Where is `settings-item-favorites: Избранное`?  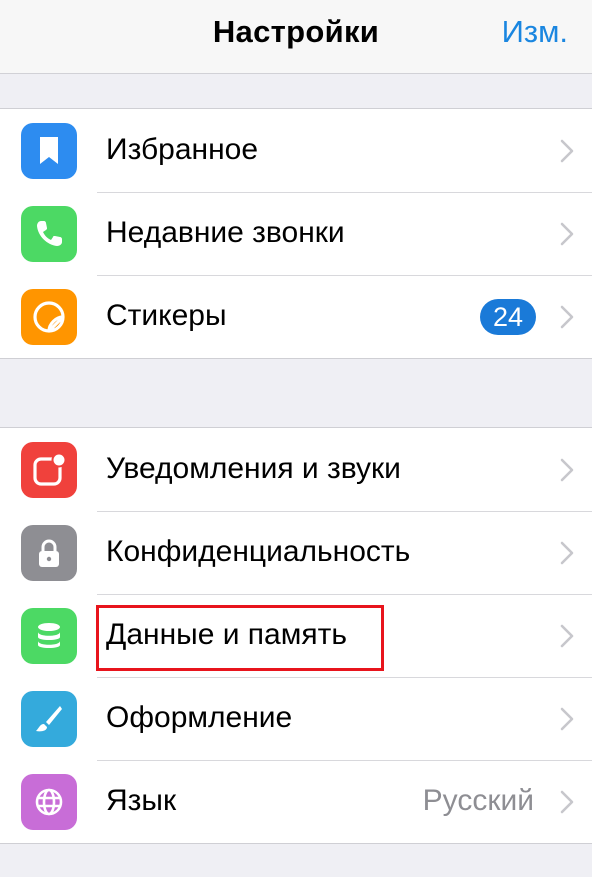 settings-item-favorites: Избранное is located at coordinates (296, 150).